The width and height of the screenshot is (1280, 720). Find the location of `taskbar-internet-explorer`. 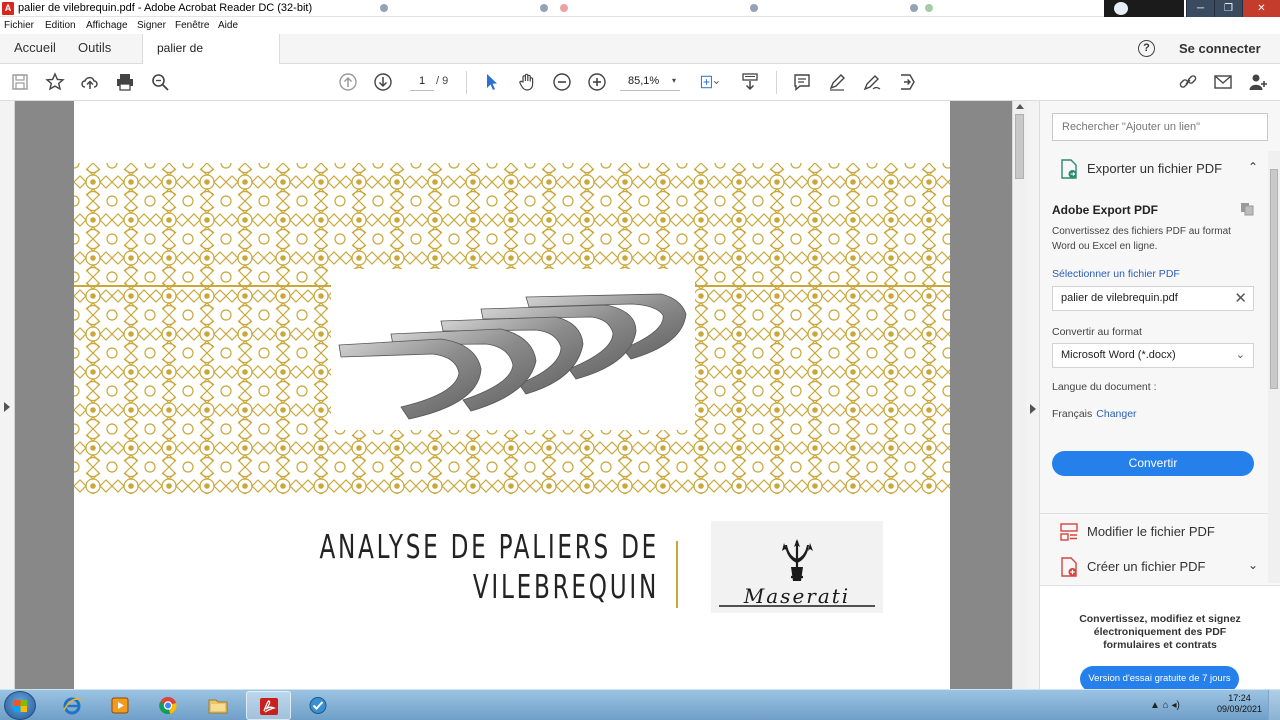

taskbar-internet-explorer is located at coordinates (72, 705).